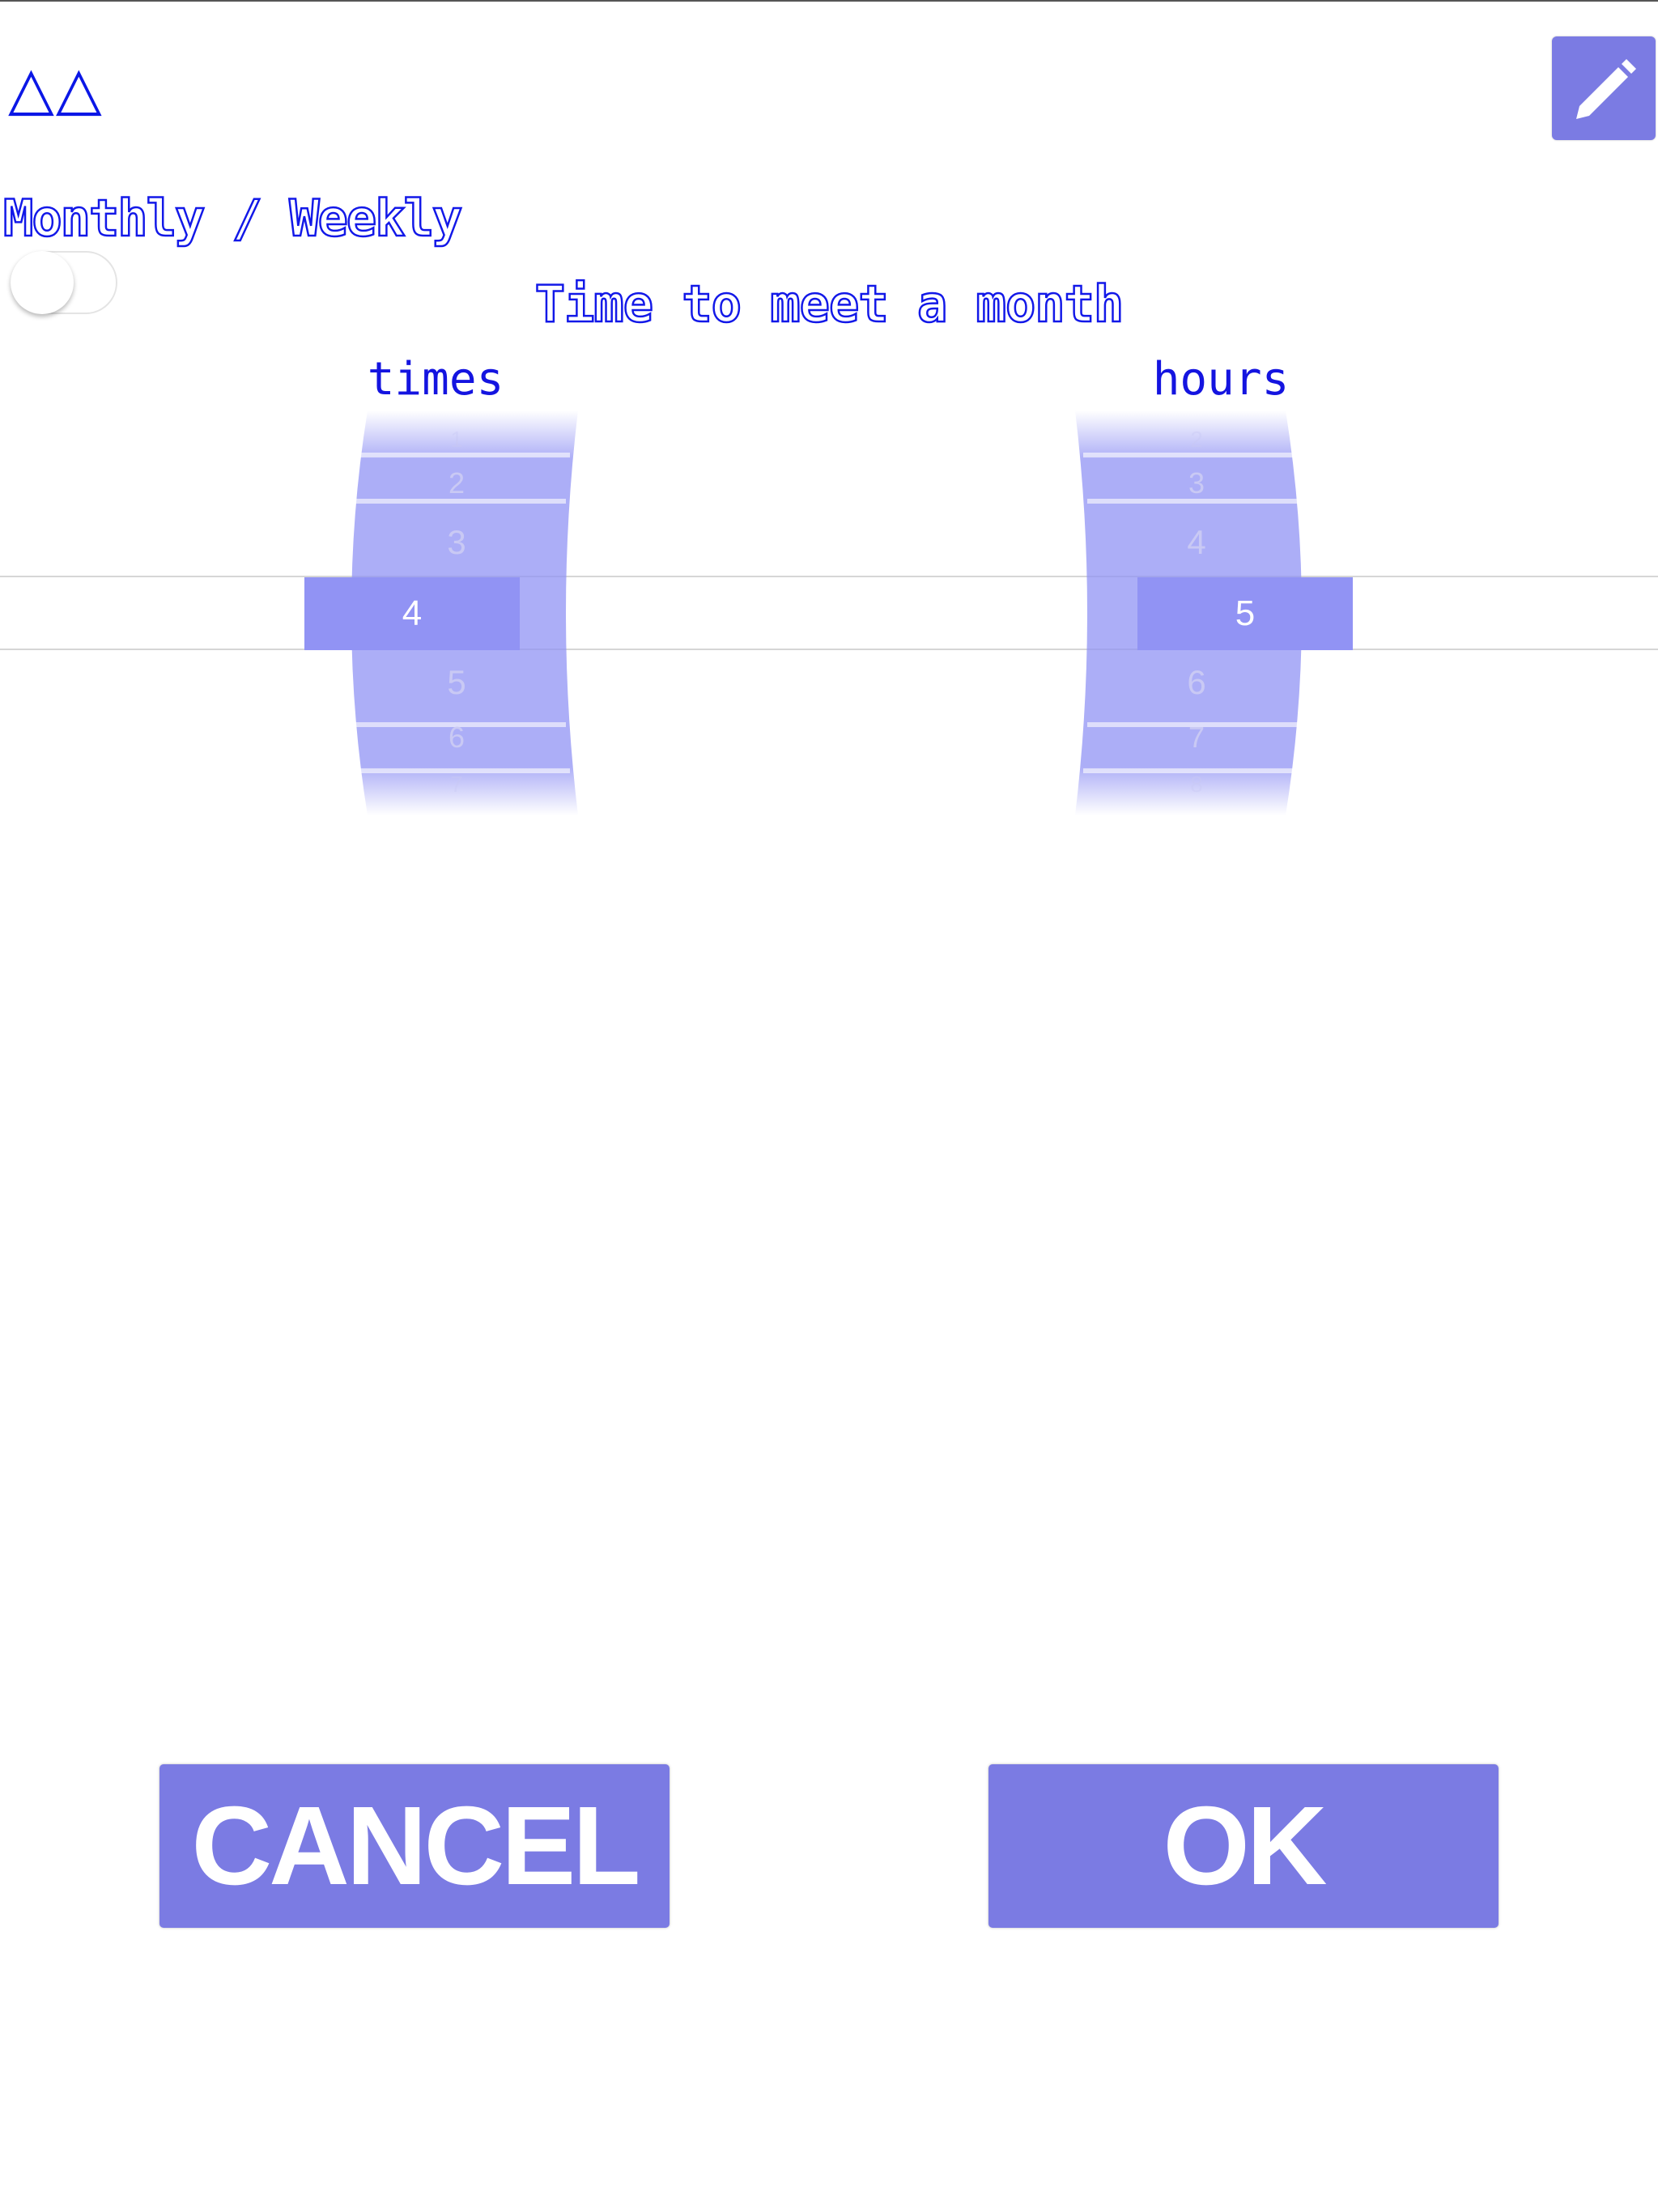 This screenshot has width=1658, height=2212. What do you see at coordinates (456, 543) in the screenshot?
I see `times-option: 3` at bounding box center [456, 543].